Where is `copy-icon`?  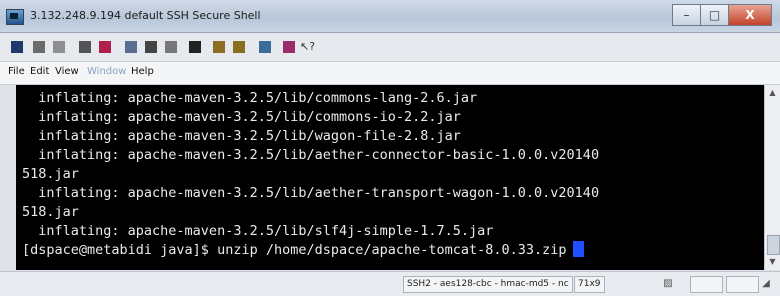 copy-icon is located at coordinates (151, 47).